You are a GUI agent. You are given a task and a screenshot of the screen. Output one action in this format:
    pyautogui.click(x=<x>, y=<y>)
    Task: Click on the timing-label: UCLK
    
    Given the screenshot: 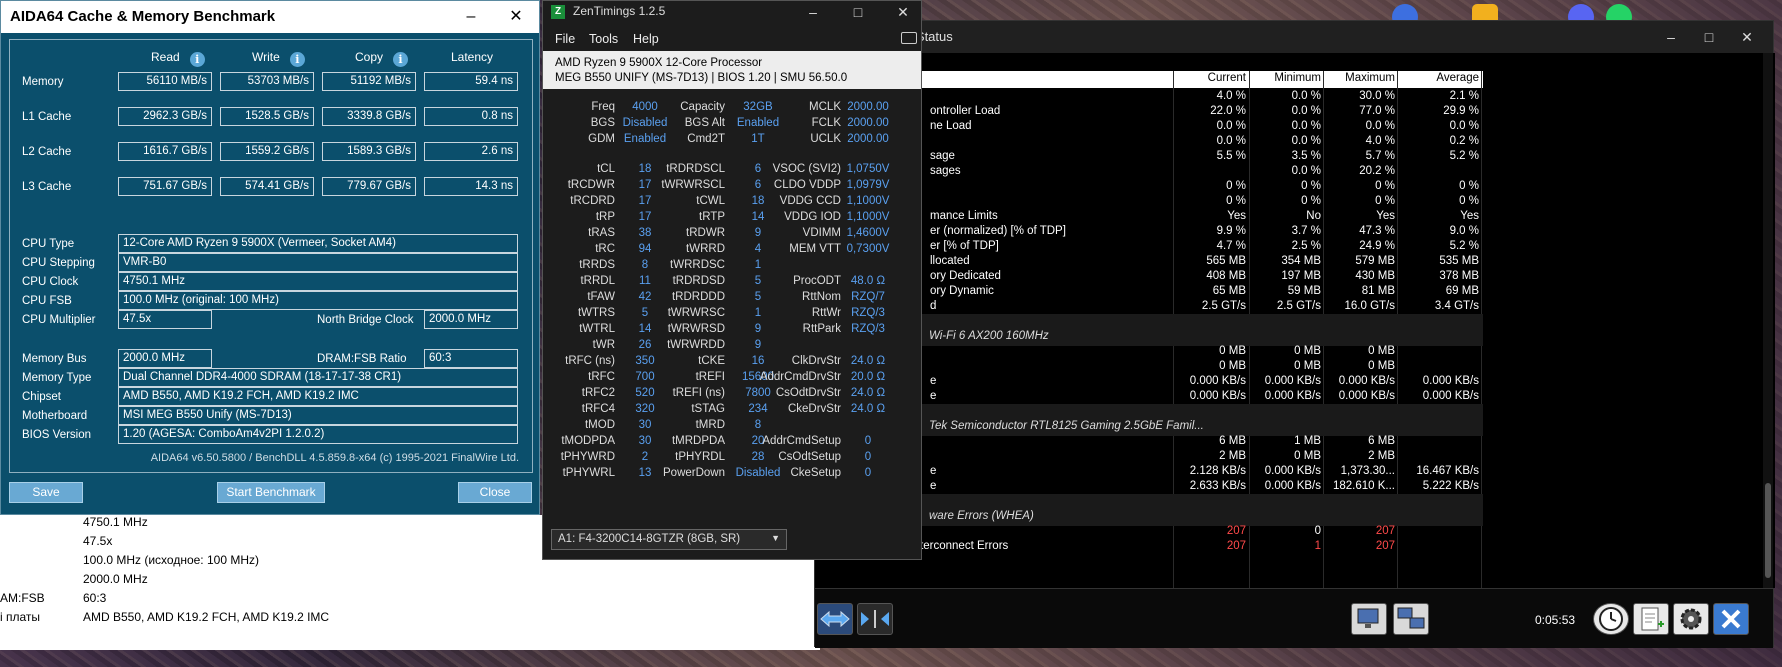 What is the action you would take?
    pyautogui.click(x=825, y=139)
    